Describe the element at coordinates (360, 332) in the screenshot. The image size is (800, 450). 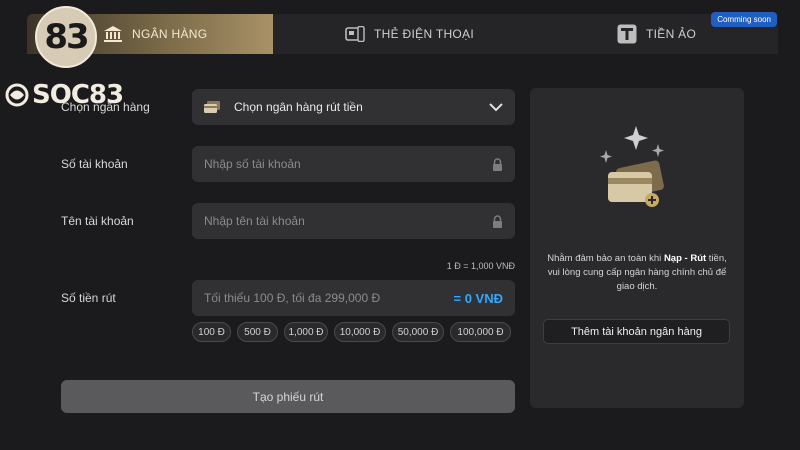
I see `quick-amount-chip: 10,000 Đ` at that location.